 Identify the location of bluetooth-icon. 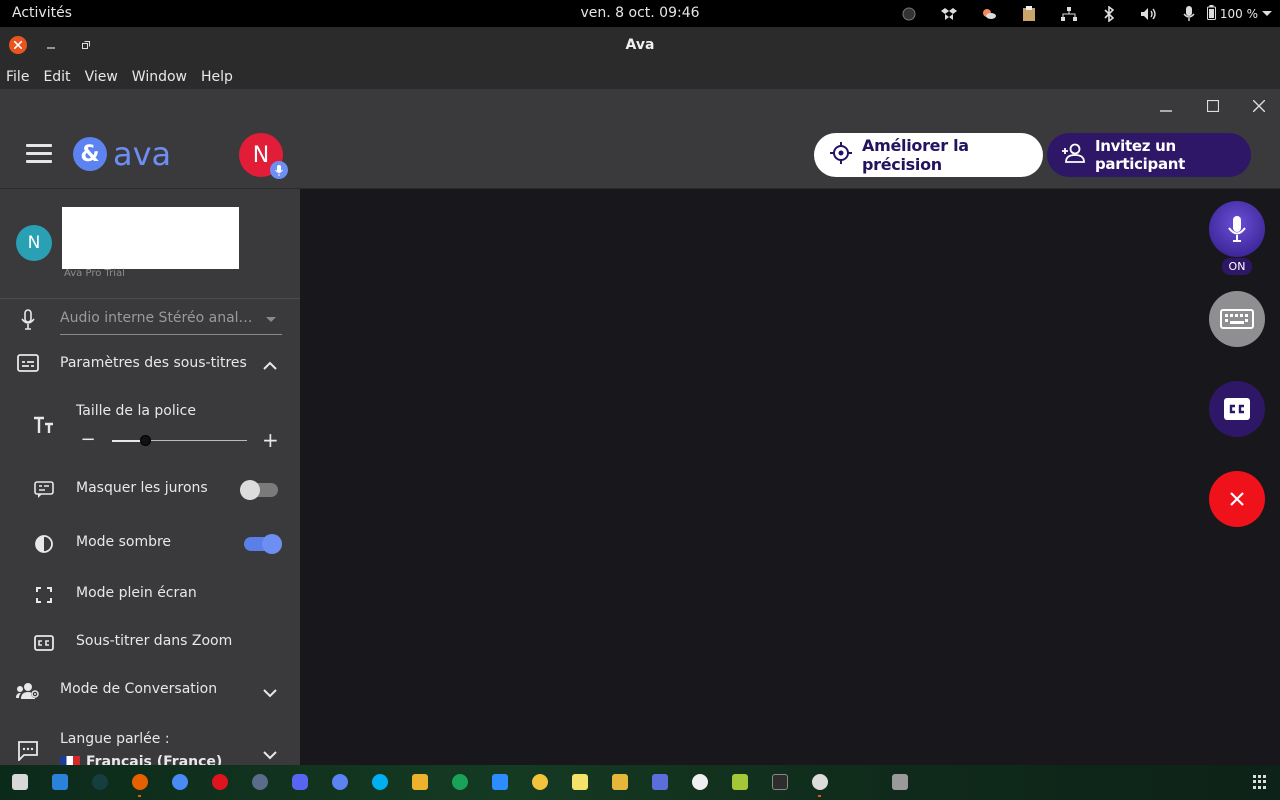
(1109, 14).